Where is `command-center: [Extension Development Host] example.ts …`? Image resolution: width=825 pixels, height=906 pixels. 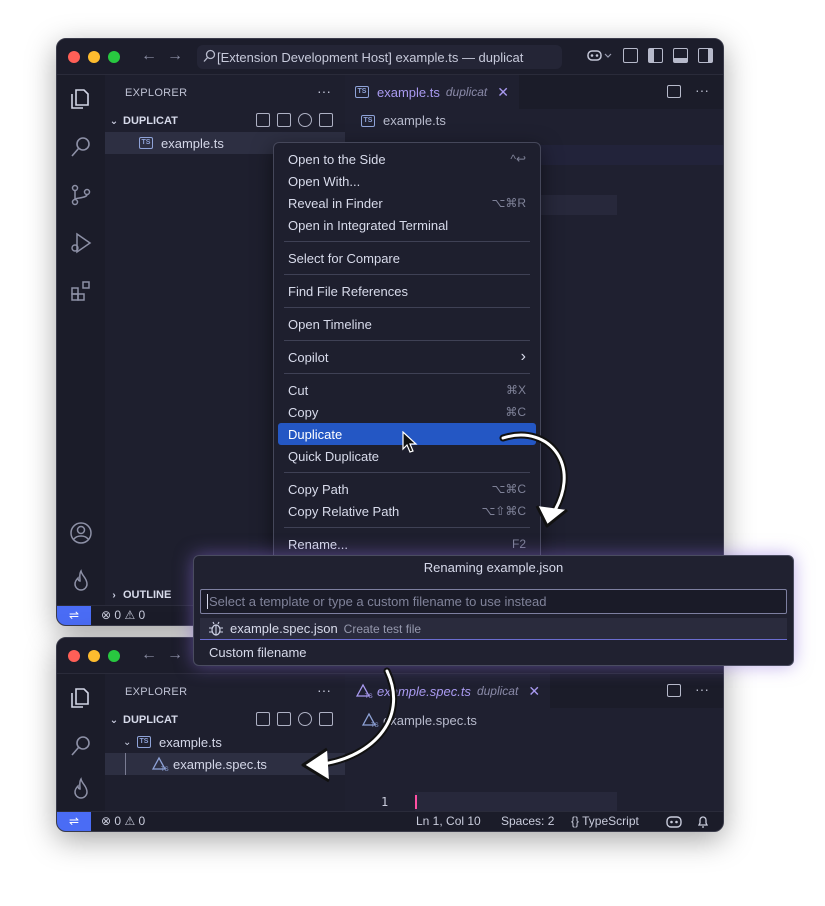
command-center: [Extension Development Host] example.ts … is located at coordinates (379, 57).